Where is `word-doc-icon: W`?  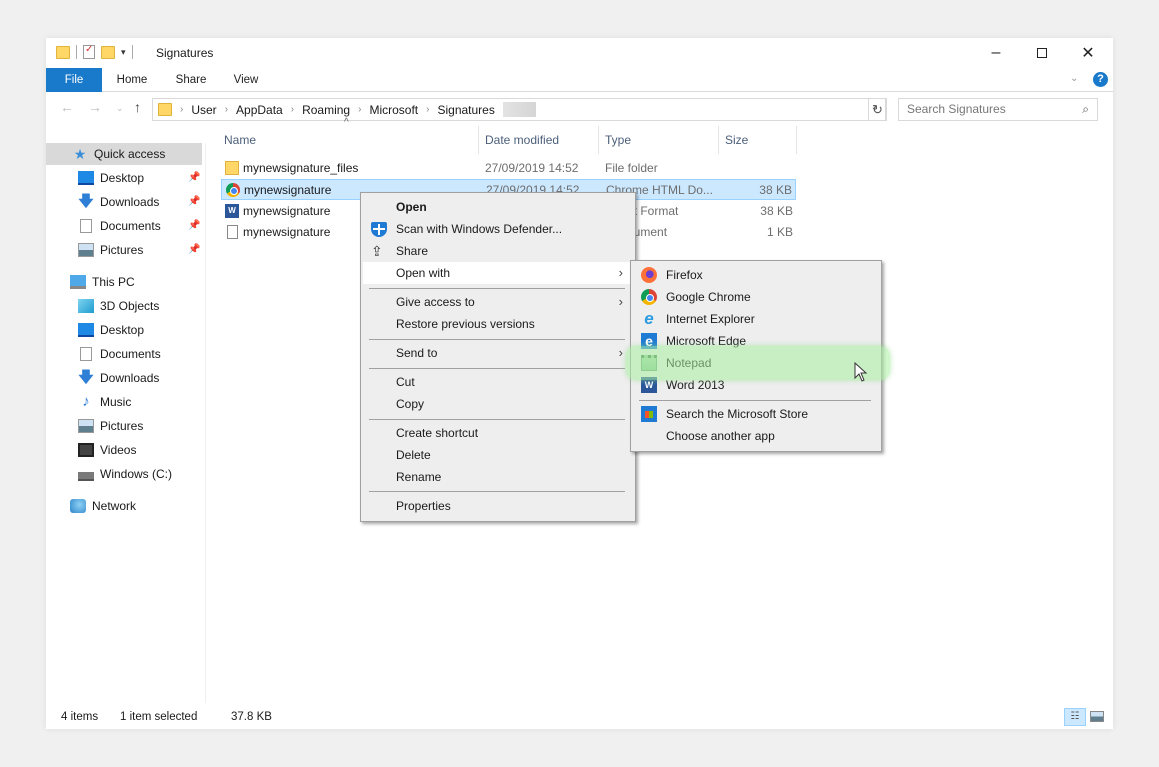 word-doc-icon: W is located at coordinates (232, 211).